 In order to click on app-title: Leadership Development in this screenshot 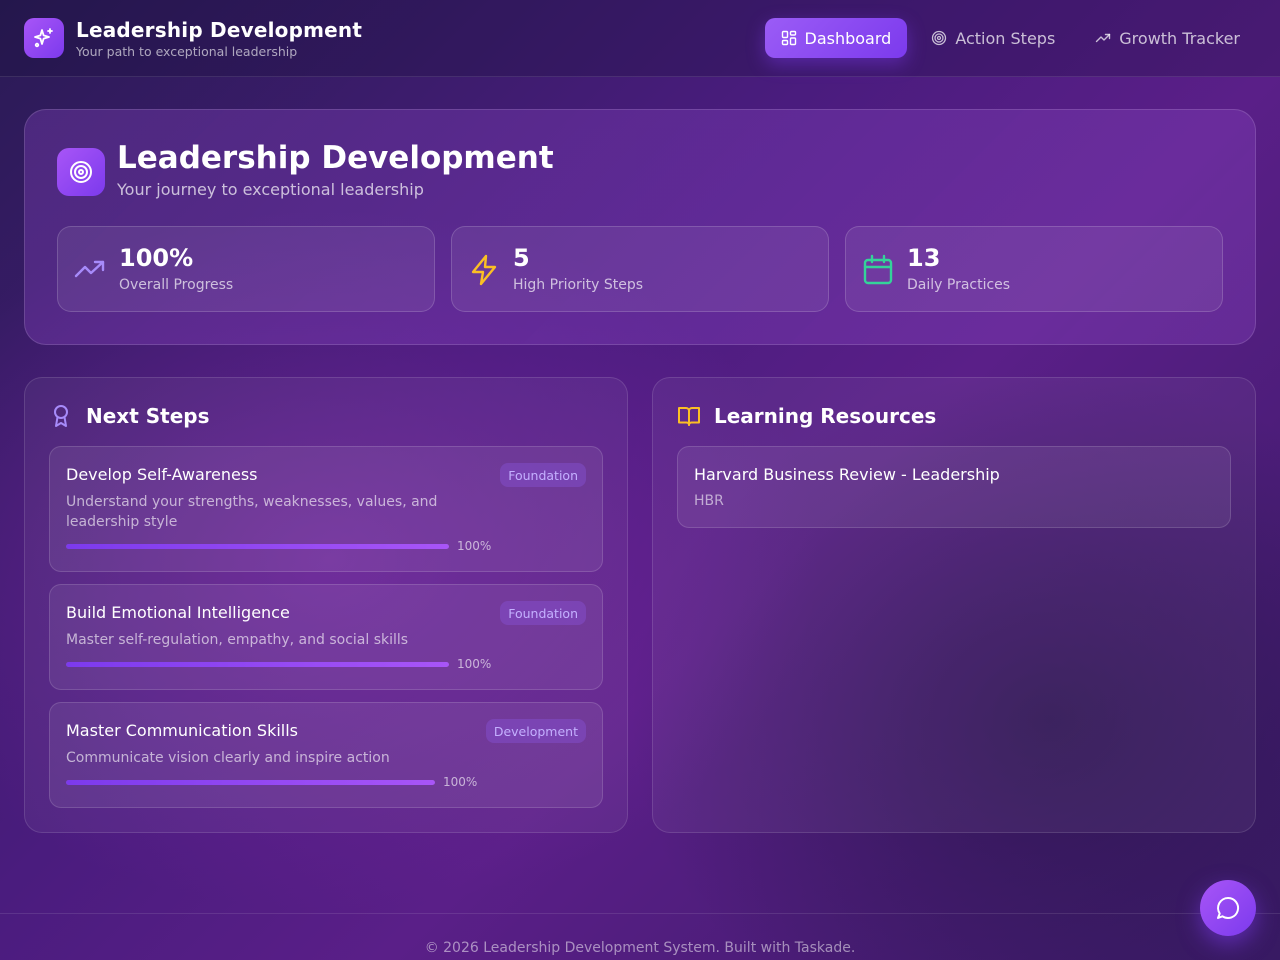, I will do `click(219, 30)`.